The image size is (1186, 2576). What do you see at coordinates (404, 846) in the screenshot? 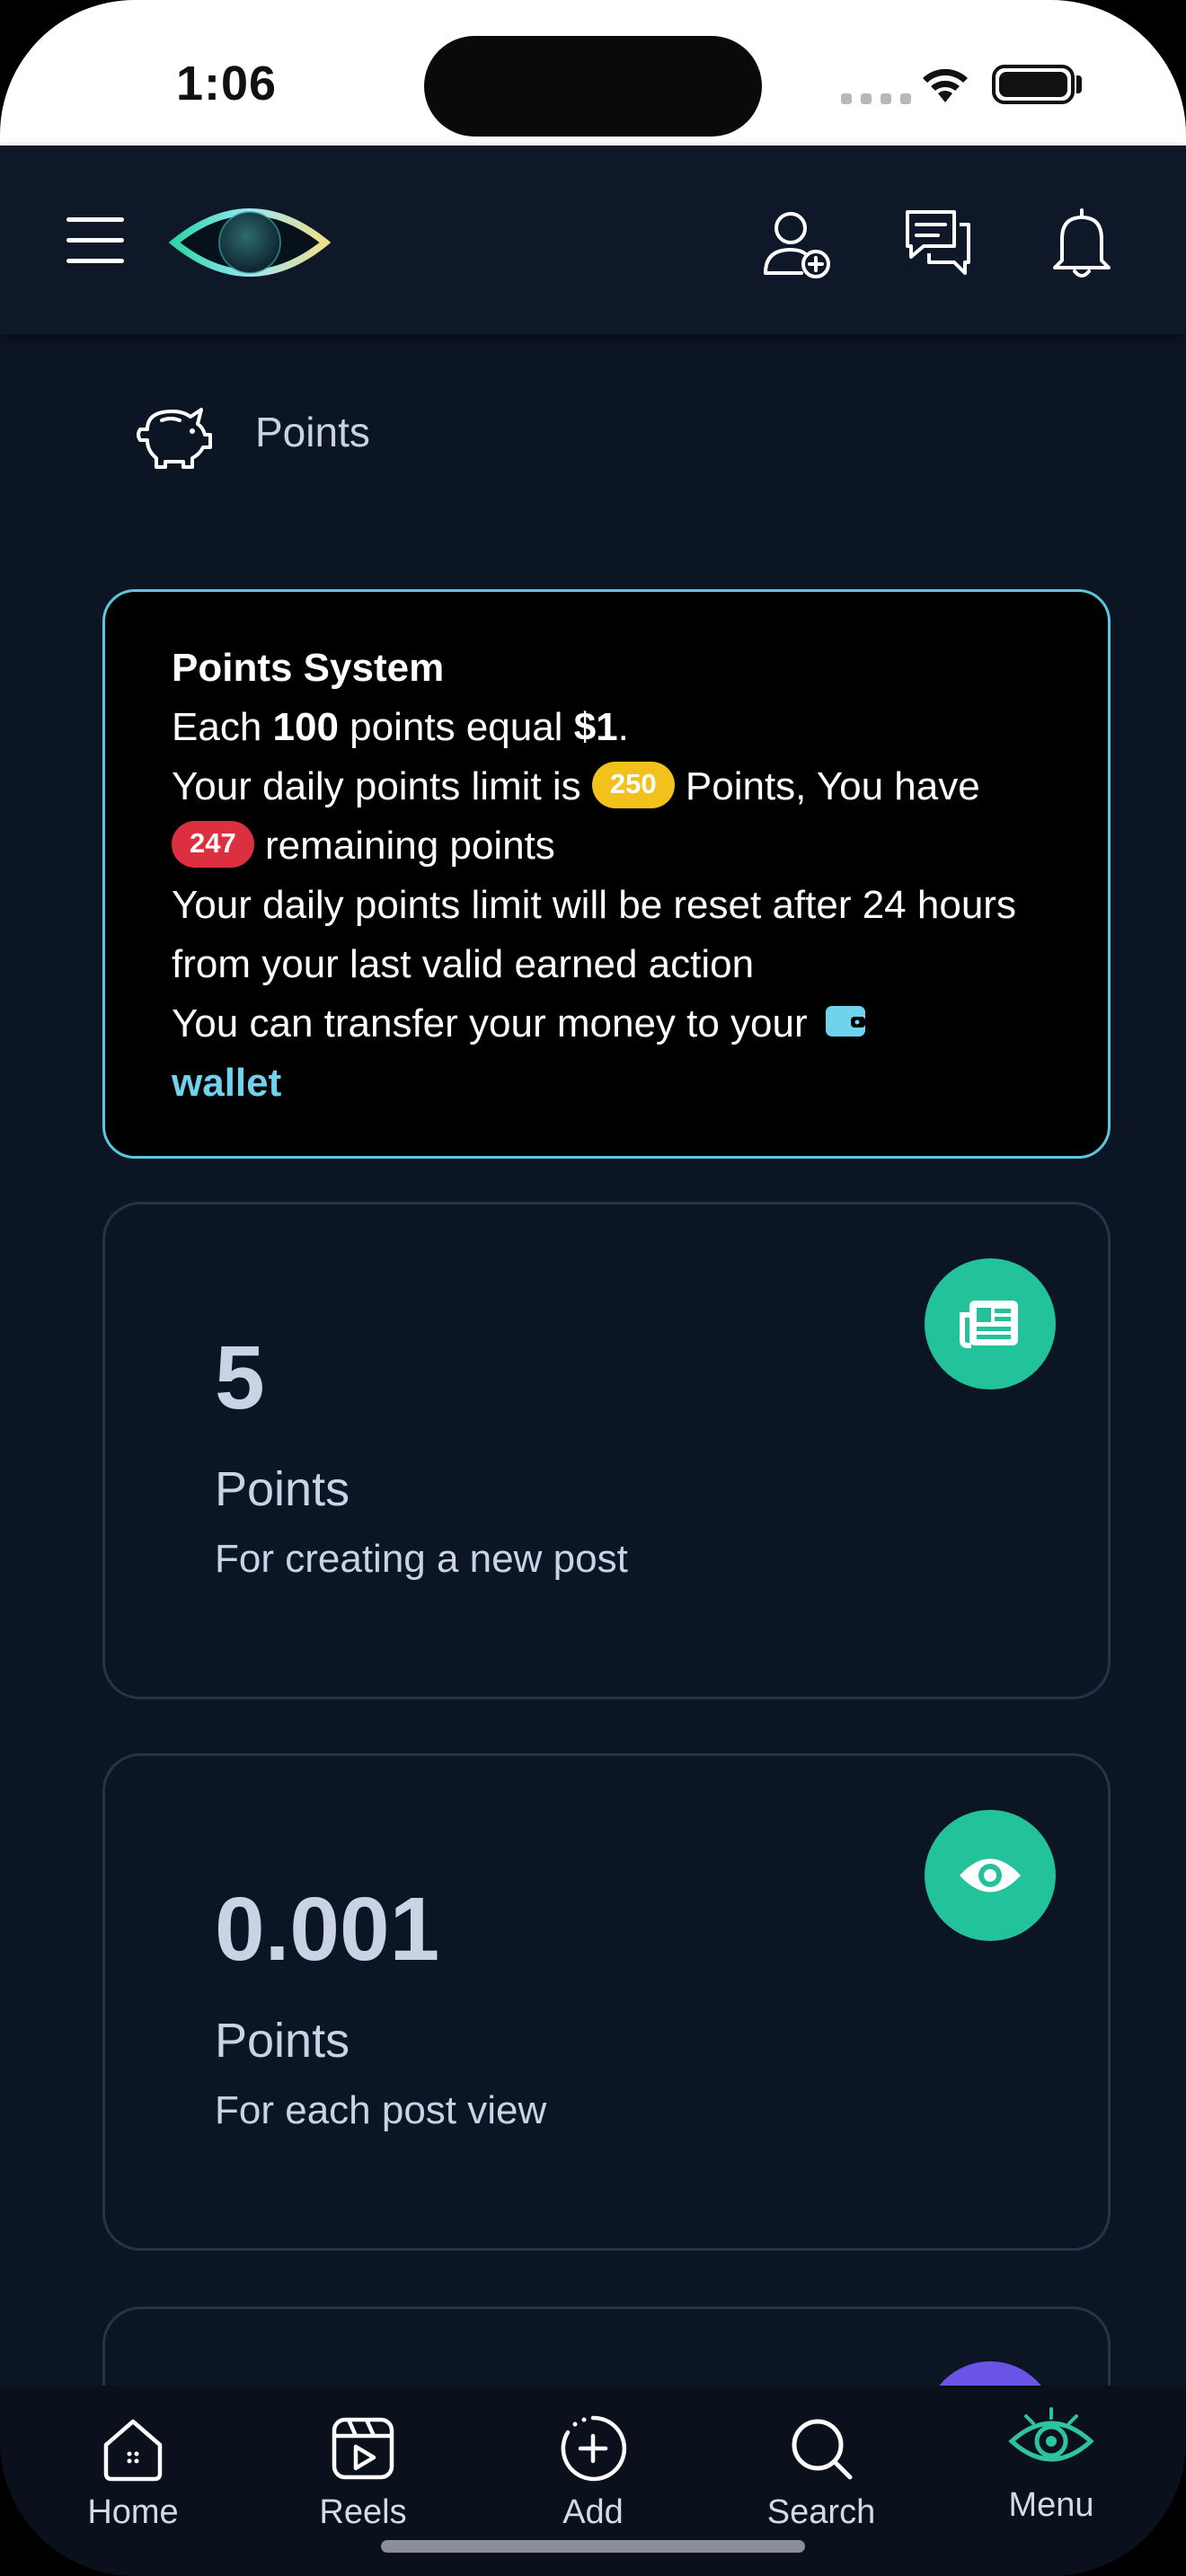
I see `remaining-suffix: remaining points` at bounding box center [404, 846].